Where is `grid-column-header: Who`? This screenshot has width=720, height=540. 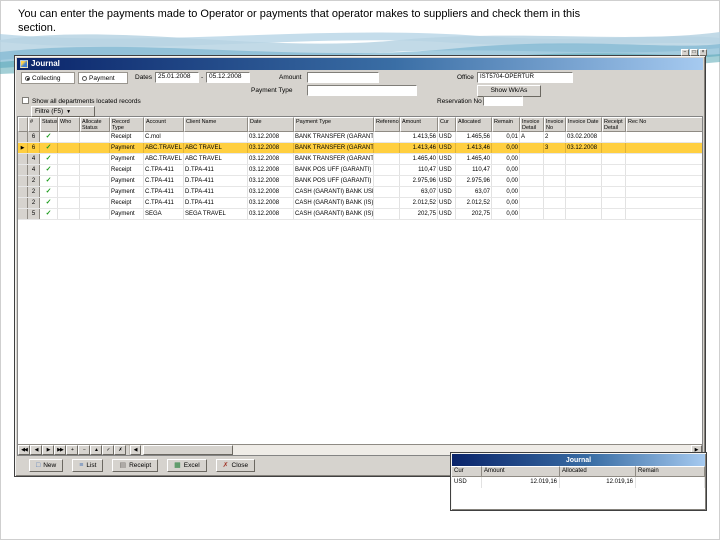
grid-column-header: Who is located at coordinates (69, 124).